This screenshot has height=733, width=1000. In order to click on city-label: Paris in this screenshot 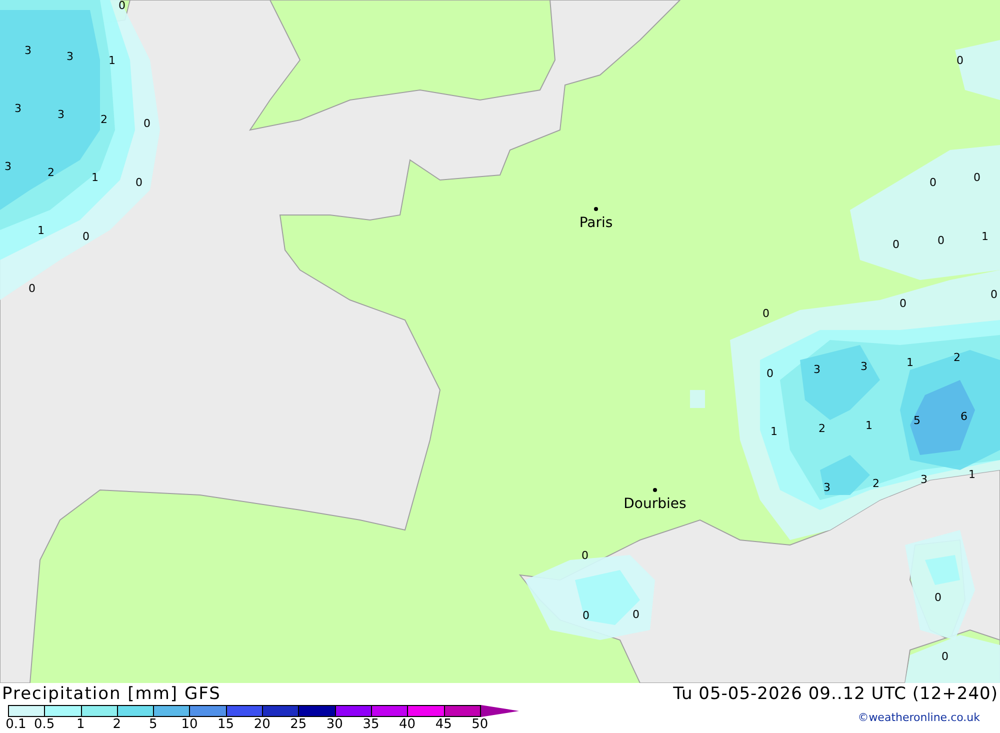, I will do `click(596, 223)`.